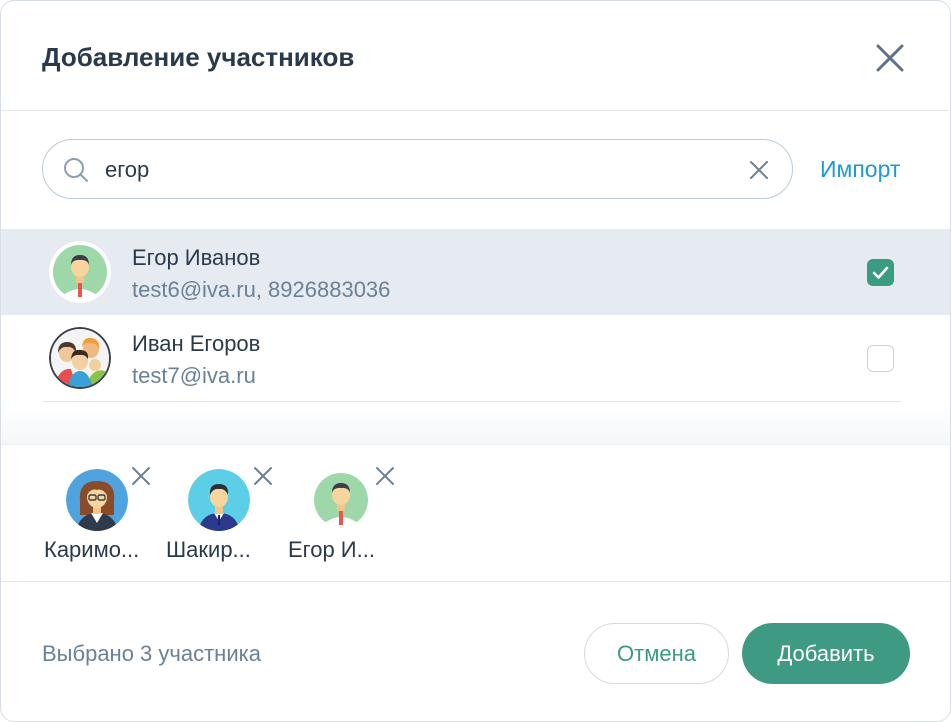 The height and width of the screenshot is (722, 951). I want to click on group-avatar, so click(80, 358).